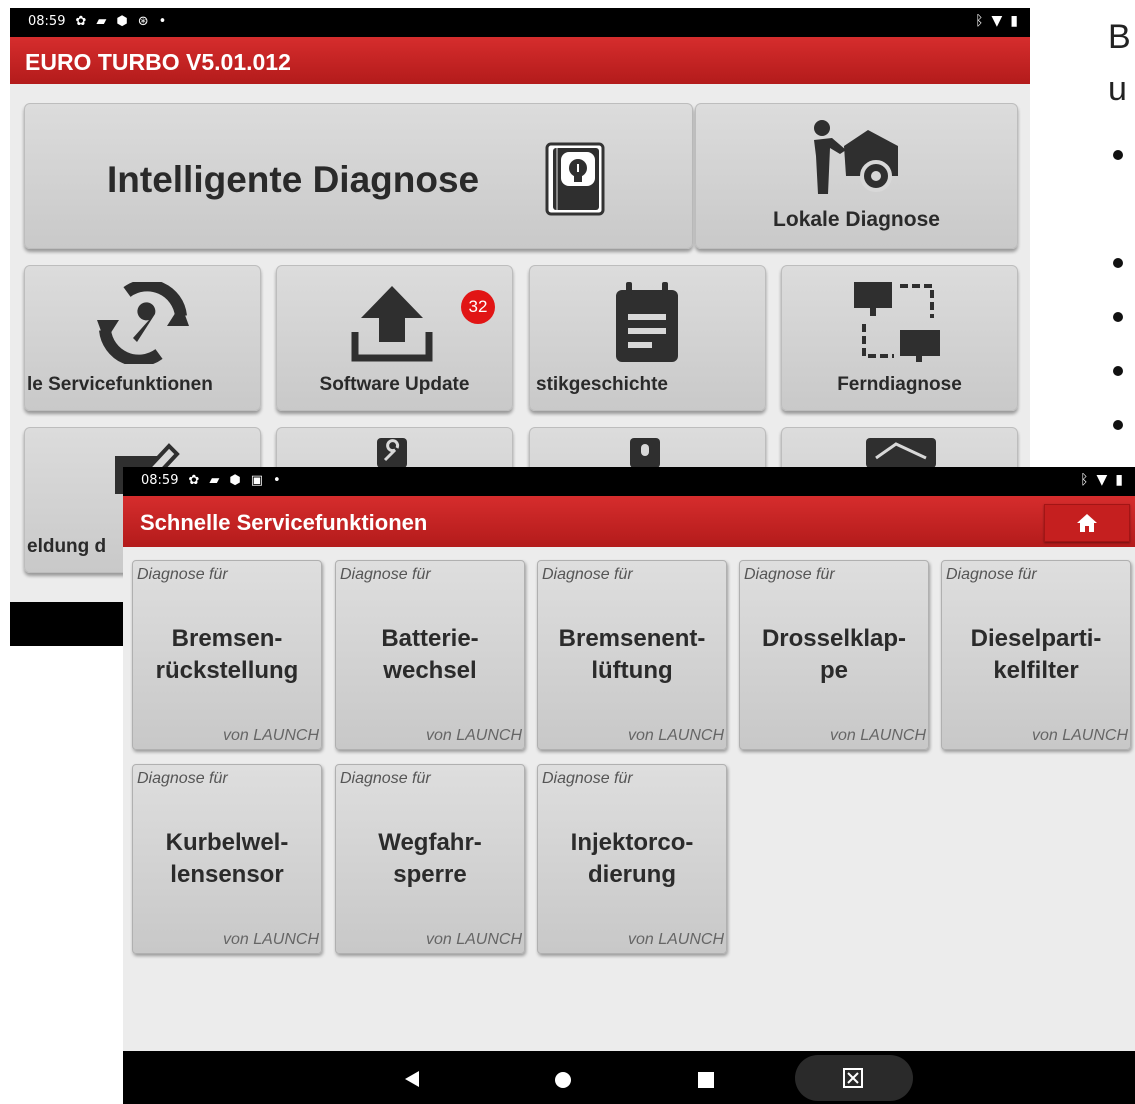 This screenshot has width=1135, height=1104. What do you see at coordinates (647, 322) in the screenshot?
I see `clipboard-icon` at bounding box center [647, 322].